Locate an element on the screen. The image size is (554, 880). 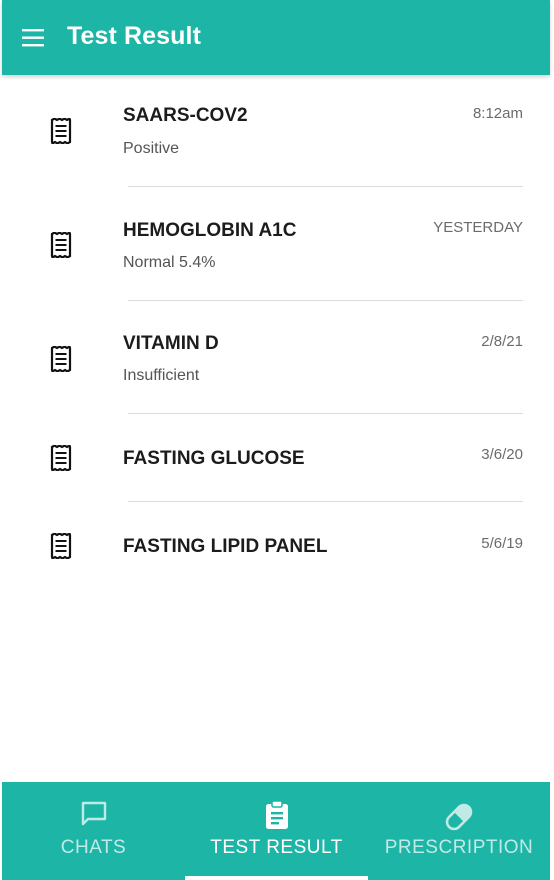
test-name: SAARS-COV2 is located at coordinates (185, 115).